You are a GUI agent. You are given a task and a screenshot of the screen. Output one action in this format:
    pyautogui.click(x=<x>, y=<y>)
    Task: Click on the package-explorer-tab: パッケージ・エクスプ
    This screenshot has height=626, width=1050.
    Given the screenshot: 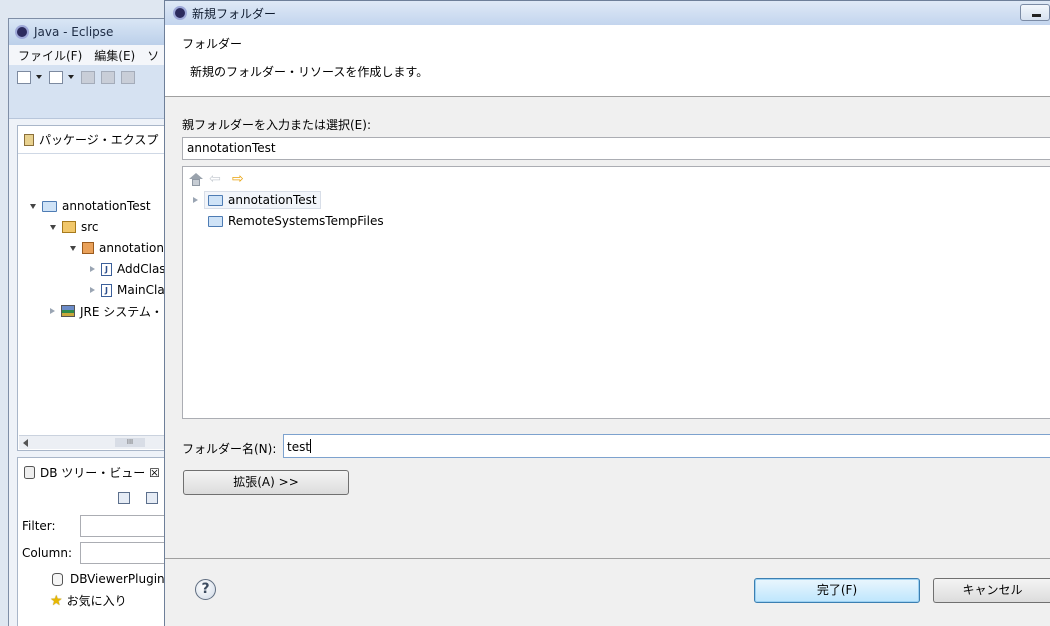 What is the action you would take?
    pyautogui.click(x=92, y=140)
    